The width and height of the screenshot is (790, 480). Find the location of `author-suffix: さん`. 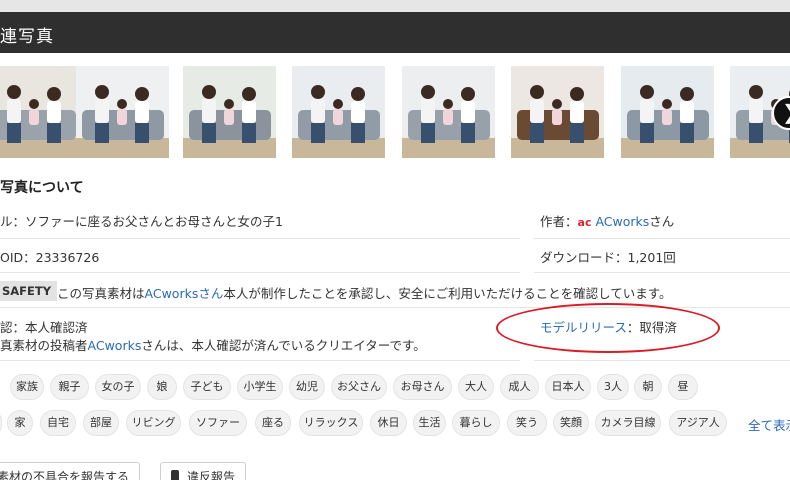

author-suffix: さん is located at coordinates (662, 221).